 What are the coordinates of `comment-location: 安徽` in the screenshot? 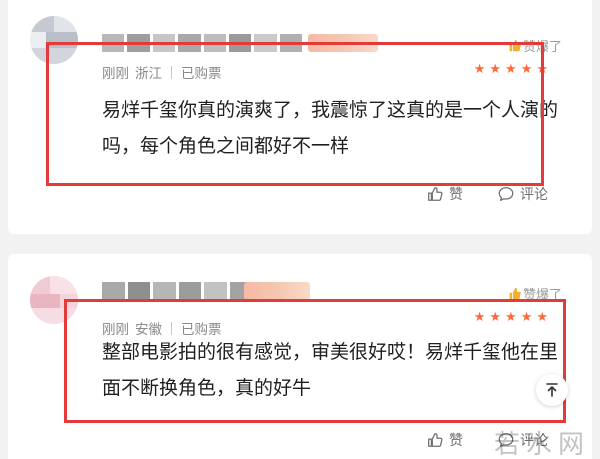 It's located at (148, 330).